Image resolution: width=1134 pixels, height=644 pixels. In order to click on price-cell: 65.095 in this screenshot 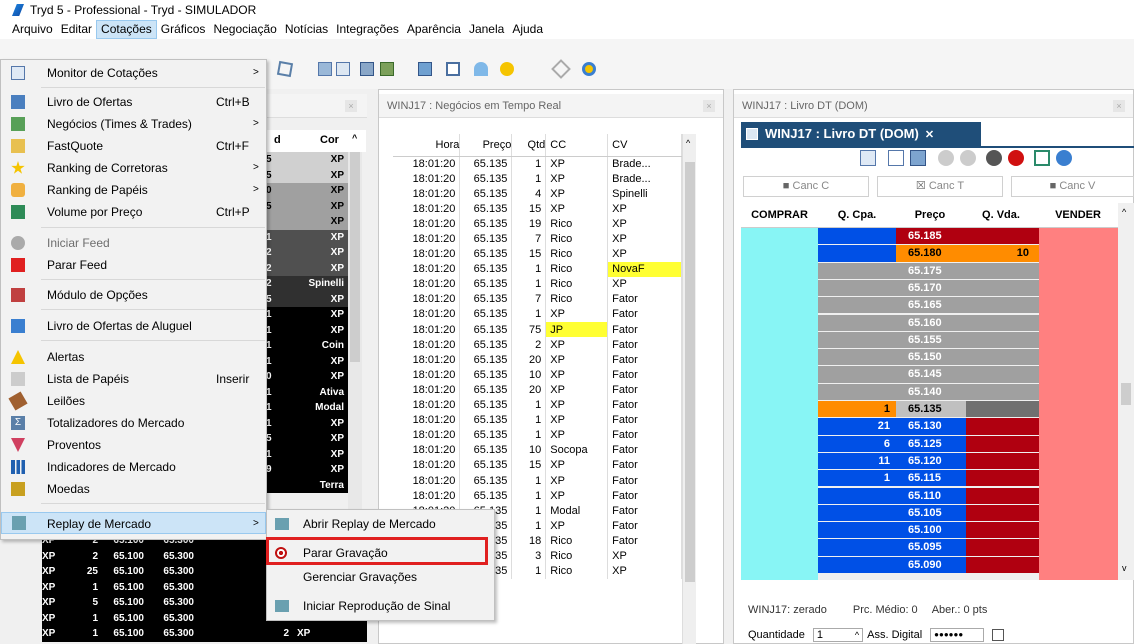, I will do `click(931, 547)`.